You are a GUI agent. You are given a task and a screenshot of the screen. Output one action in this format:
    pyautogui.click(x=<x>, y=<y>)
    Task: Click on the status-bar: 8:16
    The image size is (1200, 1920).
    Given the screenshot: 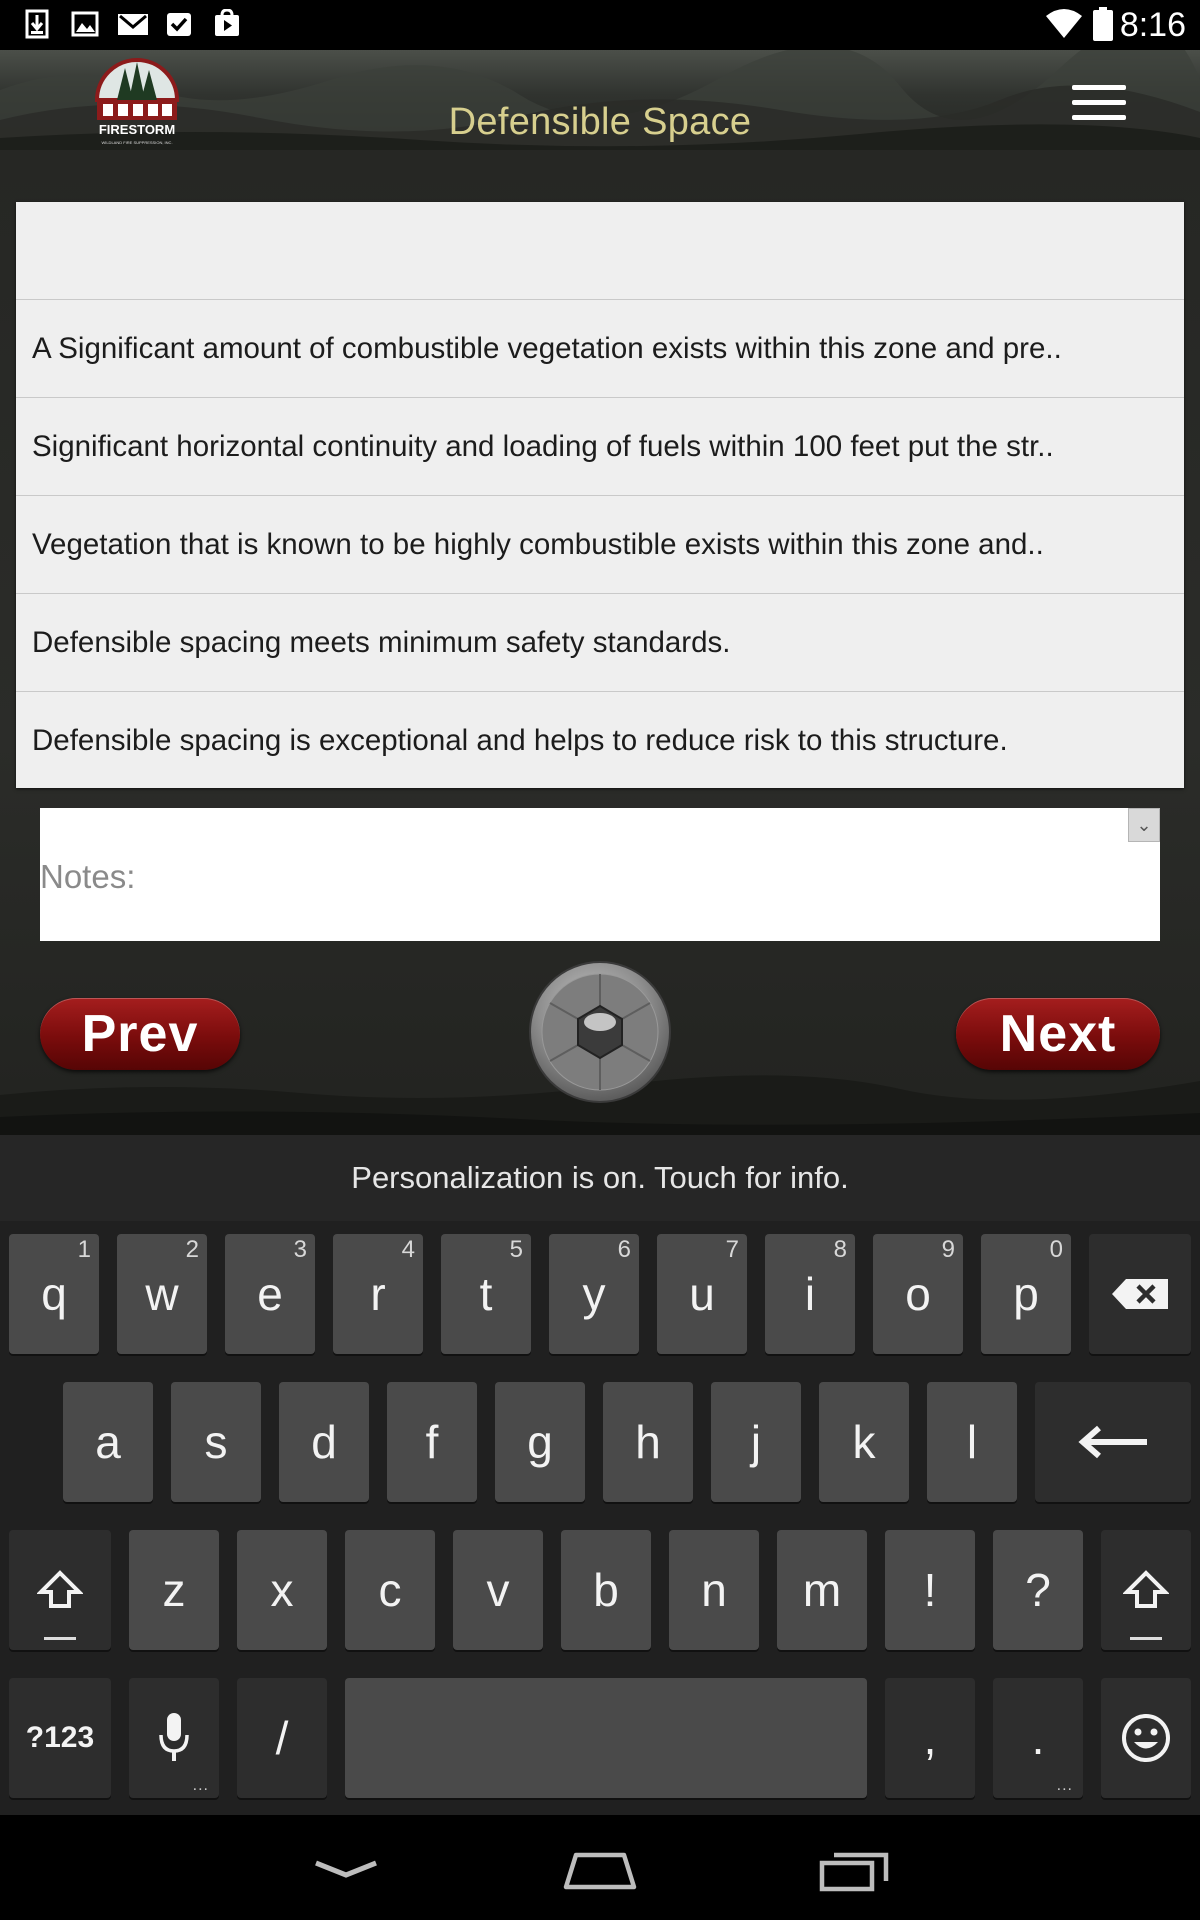 What is the action you would take?
    pyautogui.click(x=600, y=25)
    